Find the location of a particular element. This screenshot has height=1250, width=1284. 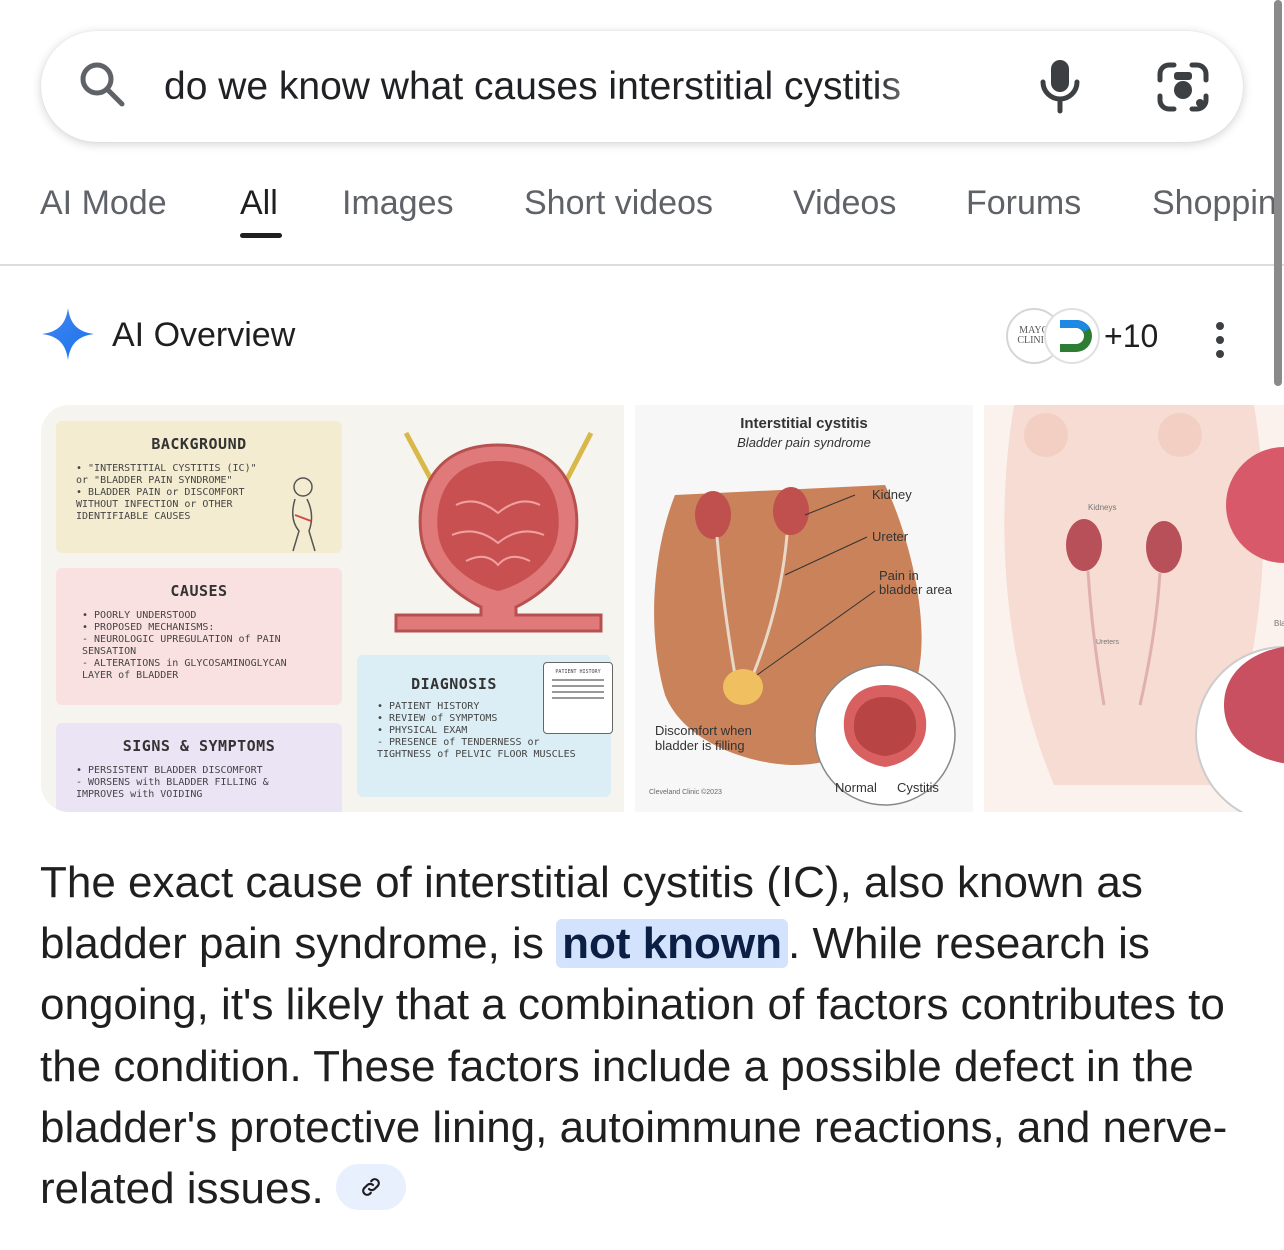

tab-forums: Forums is located at coordinates (1023, 203).